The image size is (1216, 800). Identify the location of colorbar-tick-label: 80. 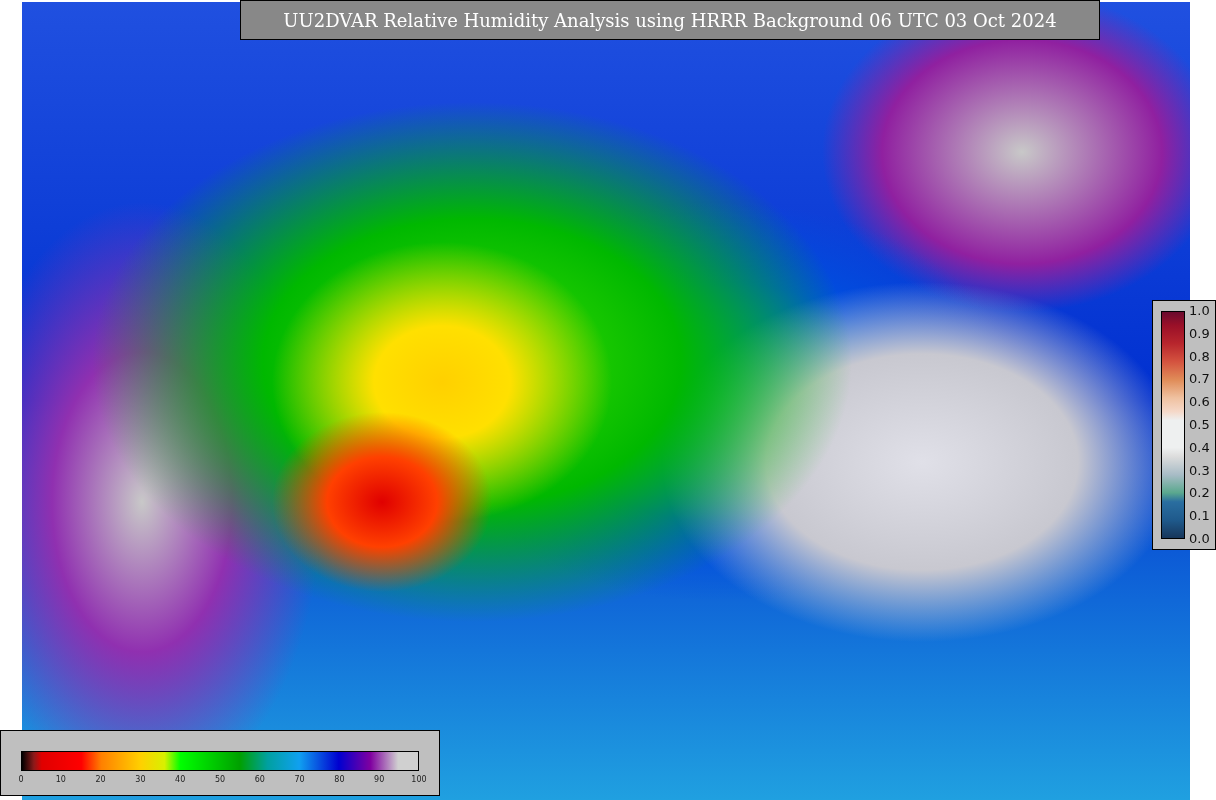
(339, 779).